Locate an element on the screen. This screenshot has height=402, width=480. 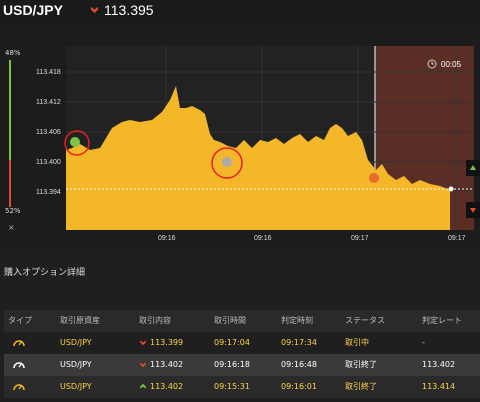
current-price-dot is located at coordinates (451, 189).